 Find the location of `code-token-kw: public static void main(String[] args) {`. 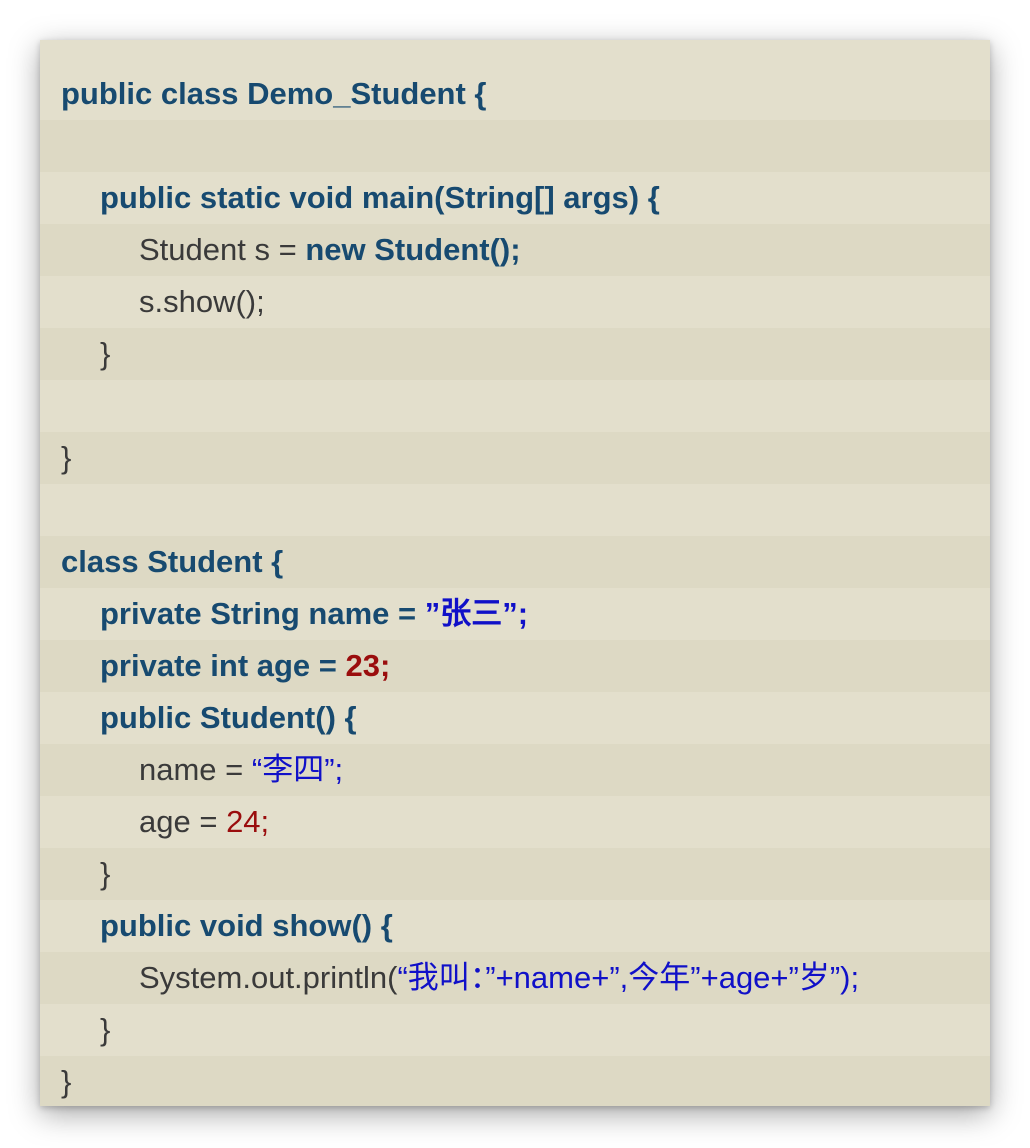

code-token-kw: public static void main(String[] args) { is located at coordinates (380, 197).